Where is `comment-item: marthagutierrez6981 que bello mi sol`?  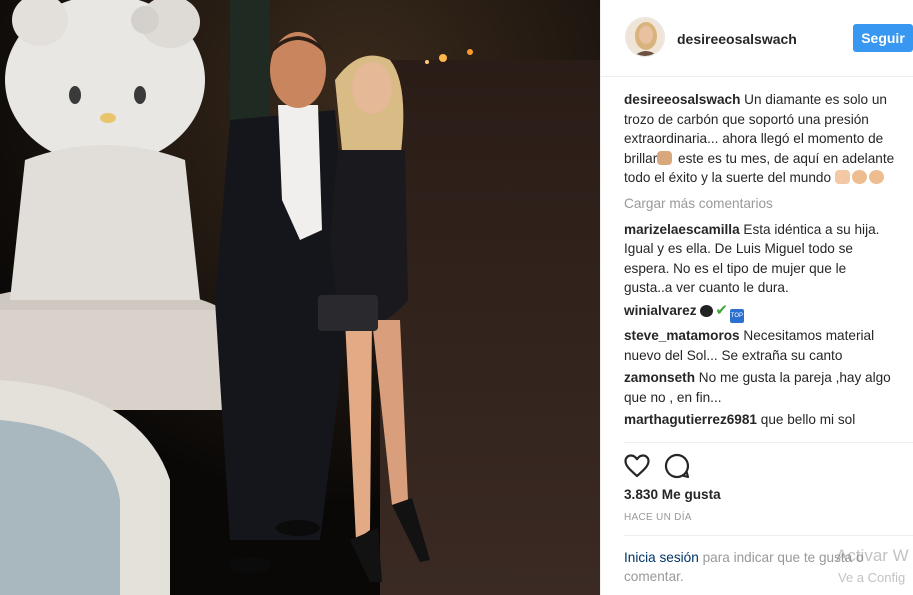 comment-item: marthagutierrez6981 que bello mi sol is located at coordinates (760, 420).